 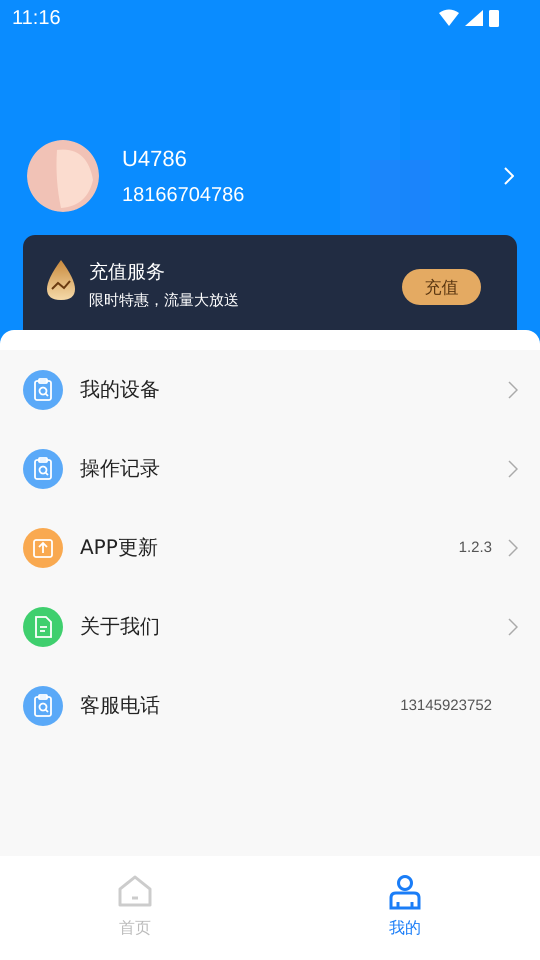 I want to click on avatar, so click(x=63, y=176).